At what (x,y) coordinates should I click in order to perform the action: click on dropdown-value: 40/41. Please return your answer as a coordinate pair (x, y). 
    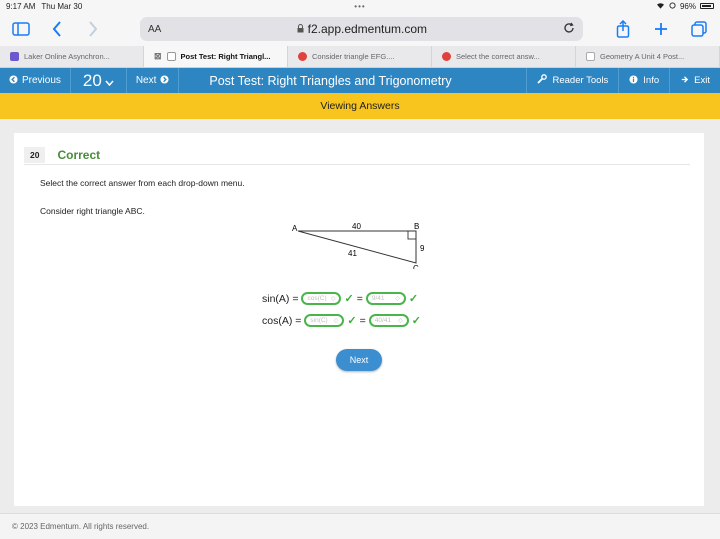
    Looking at the image, I should click on (383, 320).